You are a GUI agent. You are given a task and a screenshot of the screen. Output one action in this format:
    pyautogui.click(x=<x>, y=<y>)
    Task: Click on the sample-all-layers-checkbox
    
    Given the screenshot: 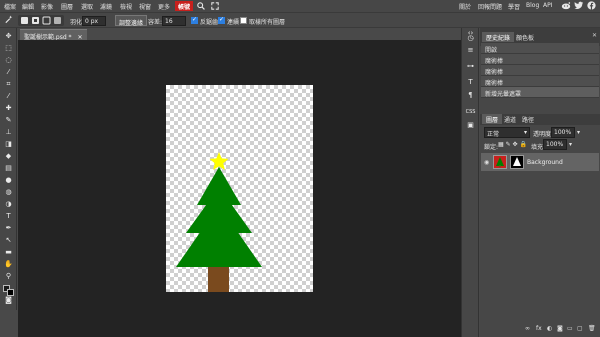 What is the action you would take?
    pyautogui.click(x=243, y=20)
    